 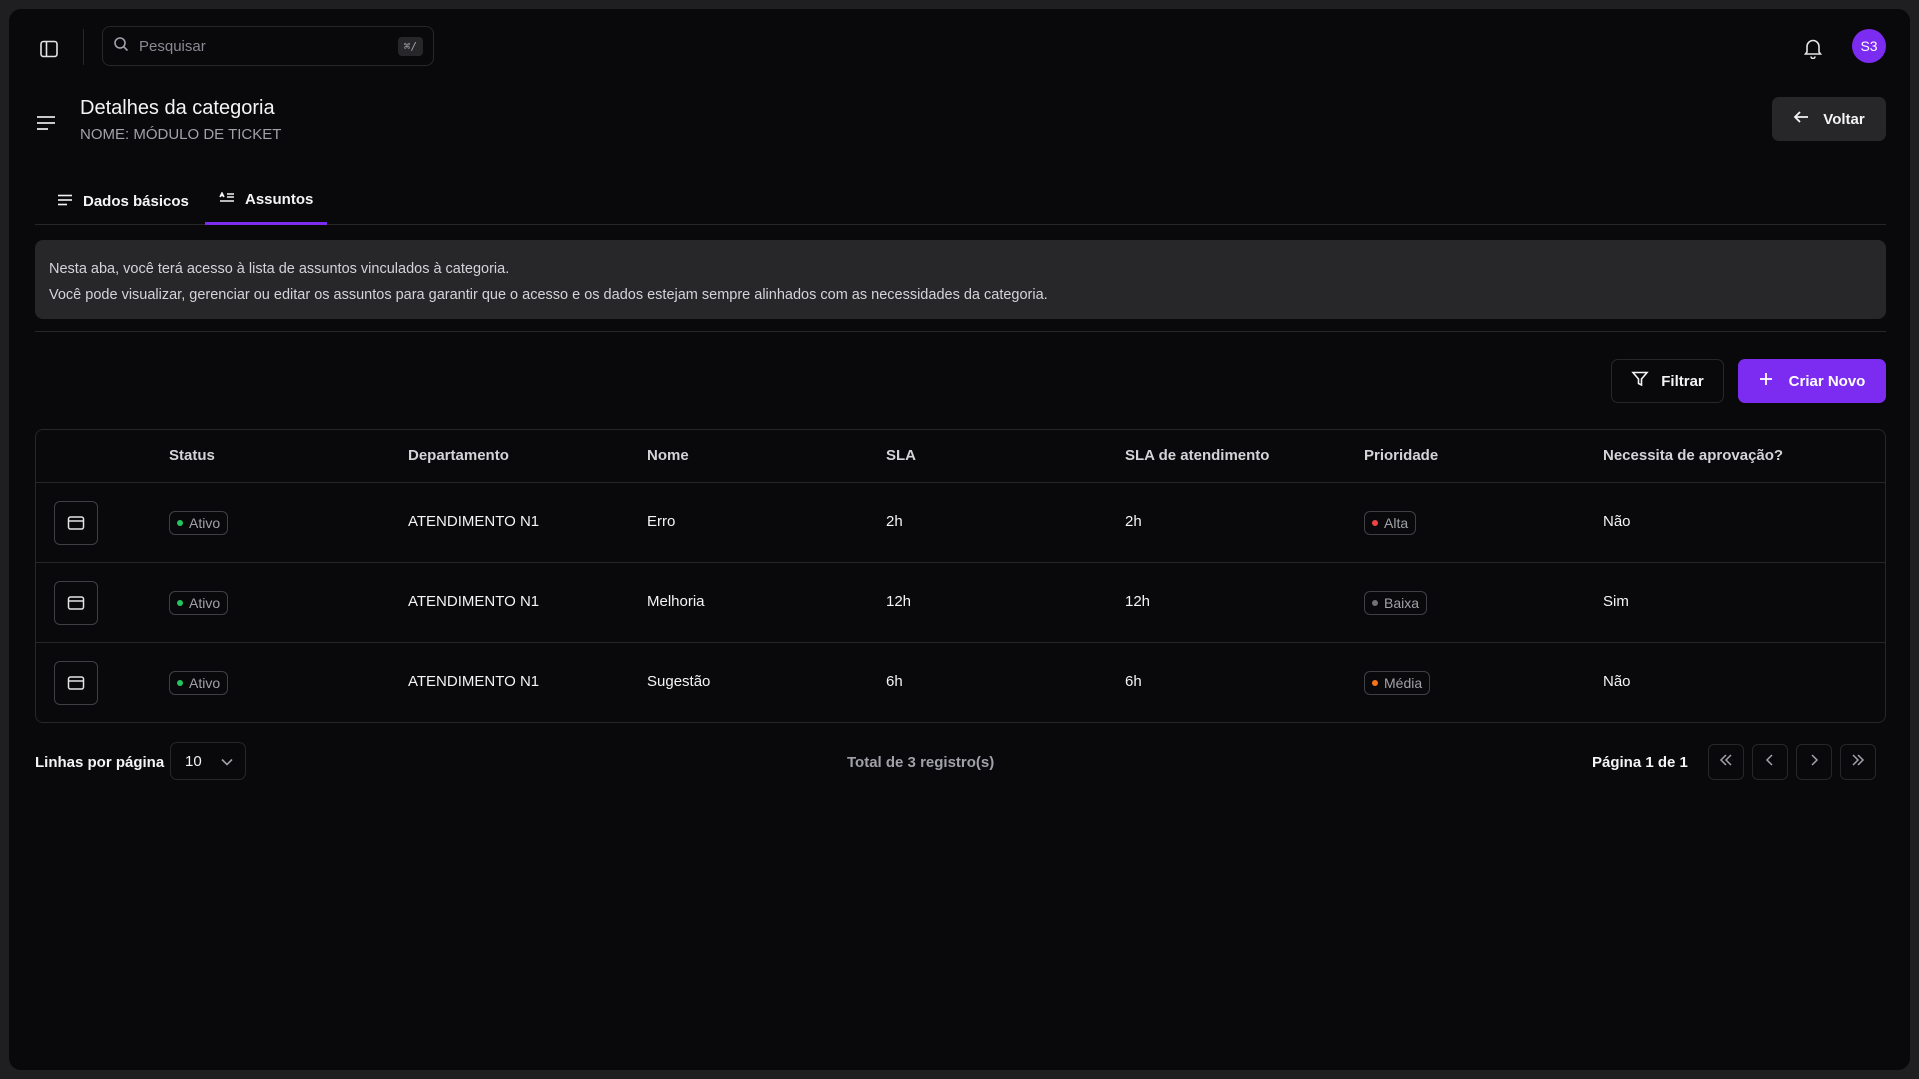 I want to click on tab-dados-basicos: Dados básicos, so click(x=123, y=201).